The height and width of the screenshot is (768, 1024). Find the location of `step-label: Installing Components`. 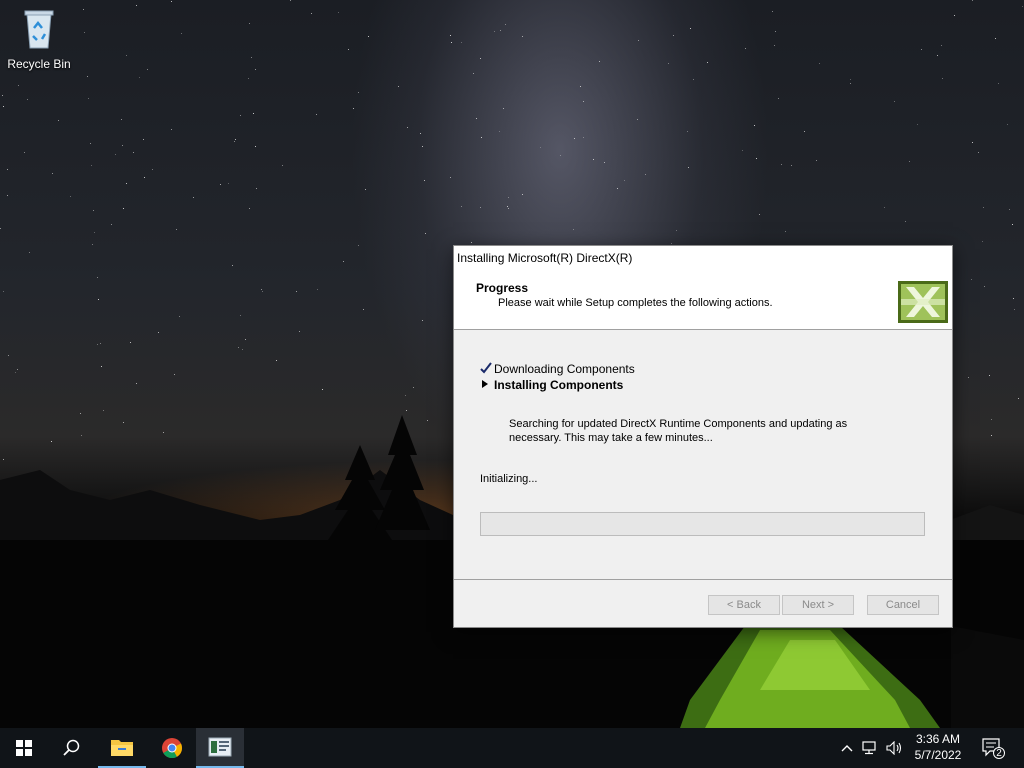

step-label: Installing Components is located at coordinates (559, 385).